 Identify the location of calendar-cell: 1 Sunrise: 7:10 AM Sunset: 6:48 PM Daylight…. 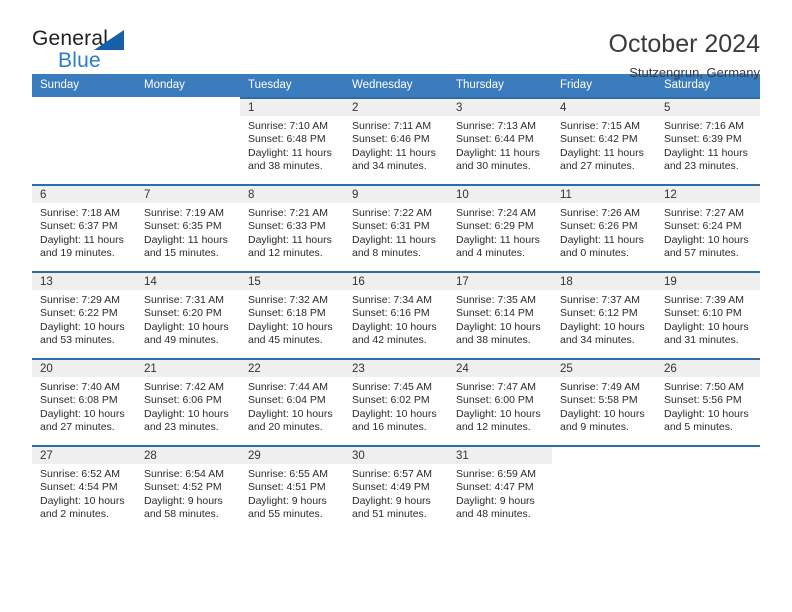
(292, 140).